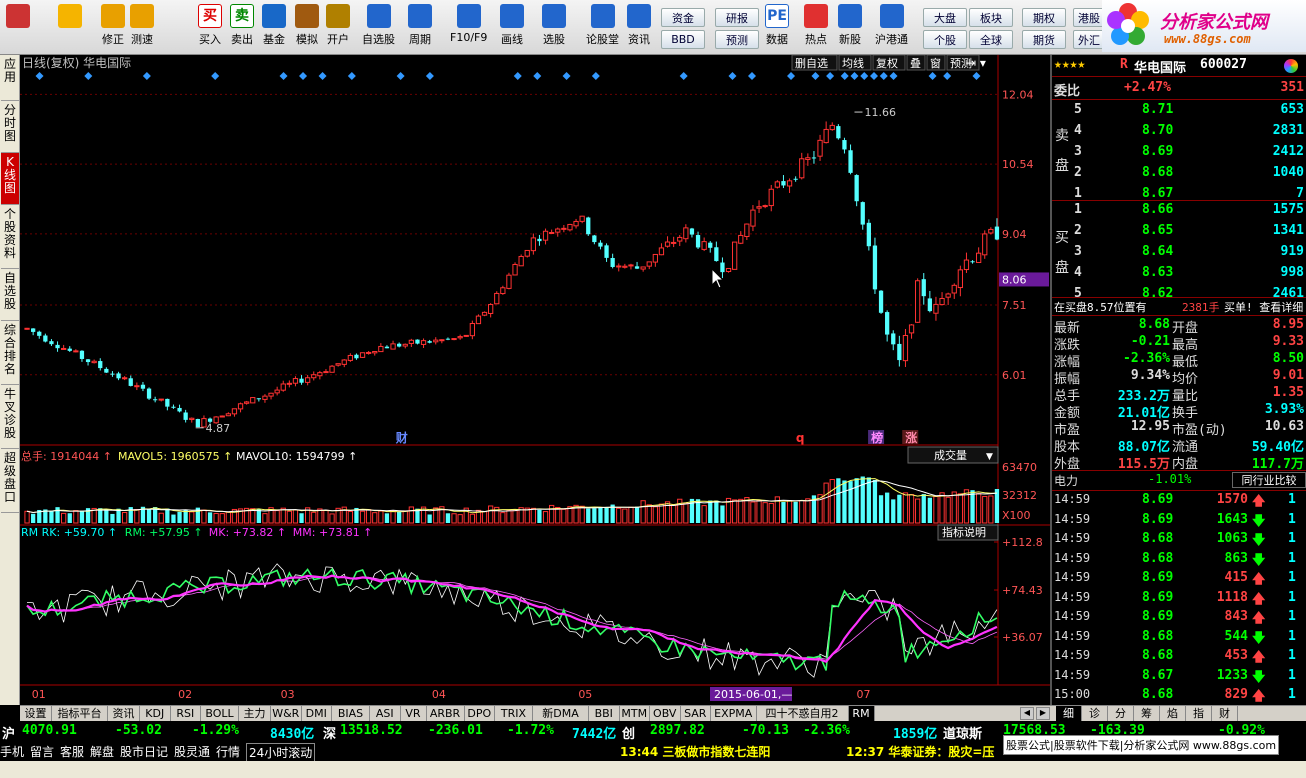 This screenshot has width=1306, height=778. I want to click on date-tick: 07, so click(863, 694).